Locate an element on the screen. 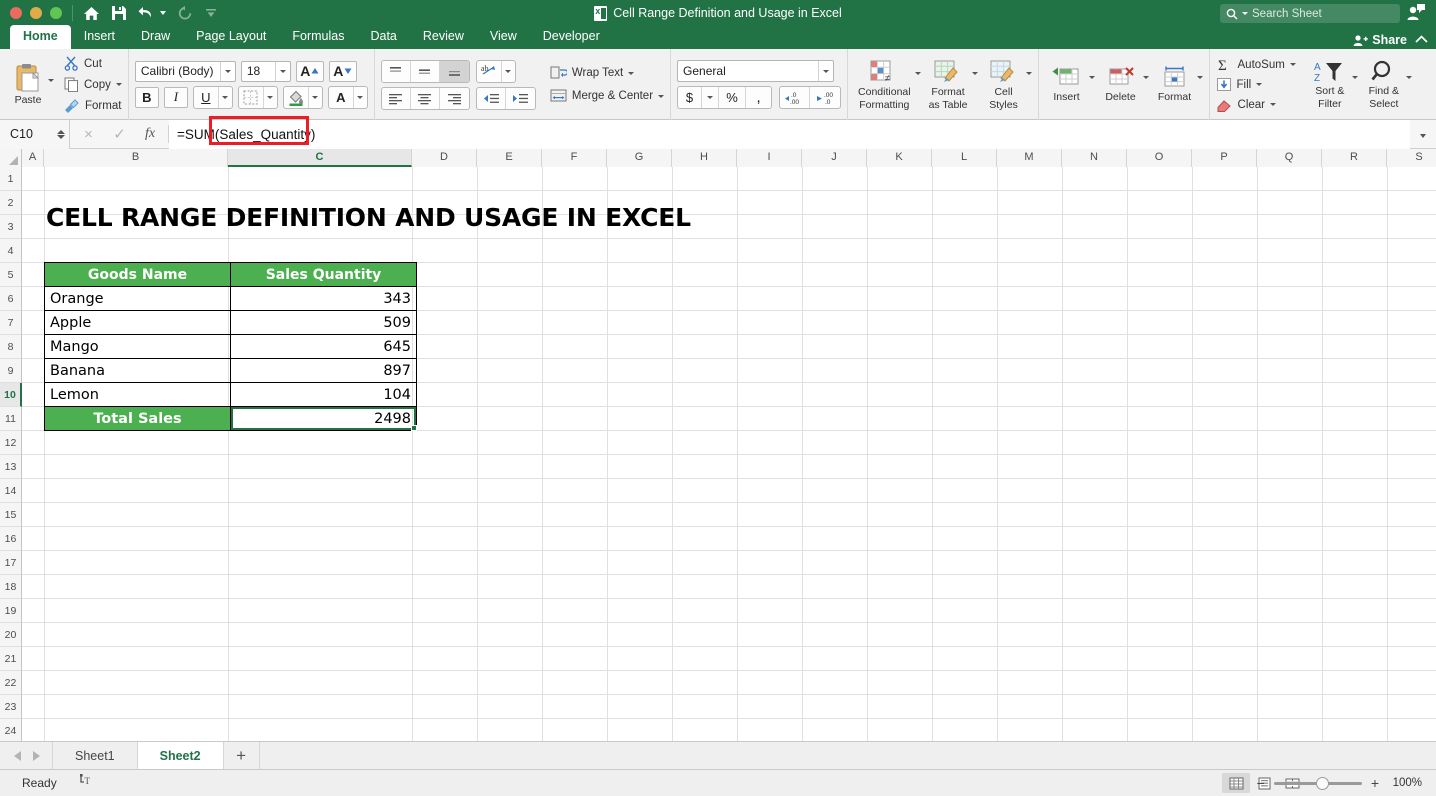 The height and width of the screenshot is (796, 1436). tab-page-layout: Page Layout is located at coordinates (231, 37).